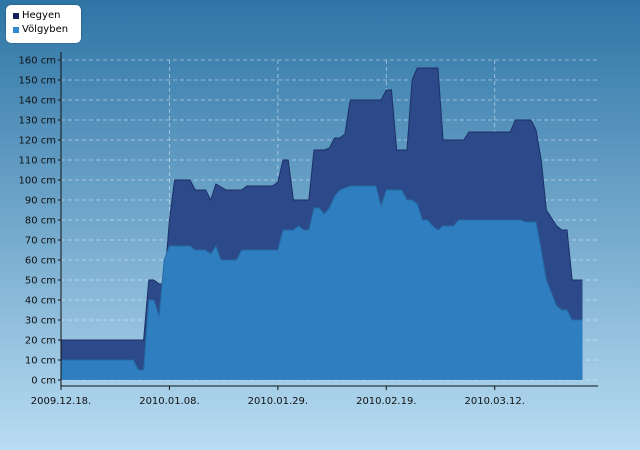 This screenshot has width=640, height=450. What do you see at coordinates (61, 401) in the screenshot?
I see `x-tick-label: 2009.12.18.` at bounding box center [61, 401].